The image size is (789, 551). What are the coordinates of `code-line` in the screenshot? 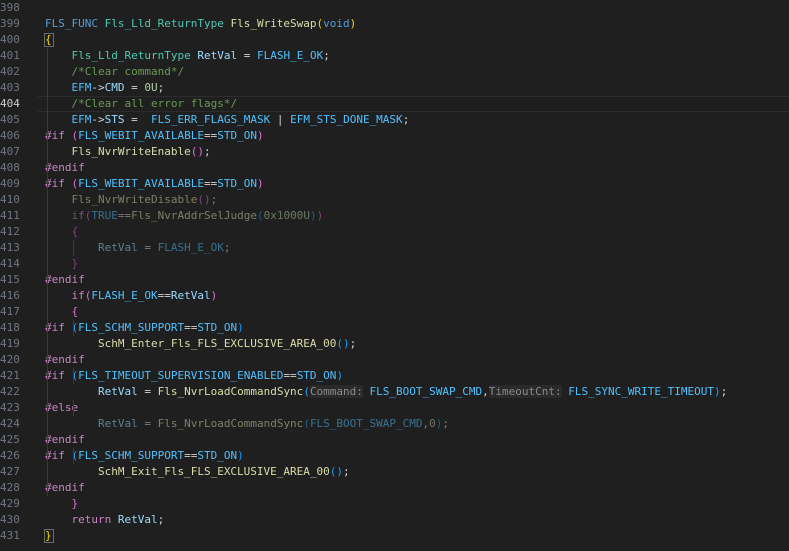 It's located at (417, 8).